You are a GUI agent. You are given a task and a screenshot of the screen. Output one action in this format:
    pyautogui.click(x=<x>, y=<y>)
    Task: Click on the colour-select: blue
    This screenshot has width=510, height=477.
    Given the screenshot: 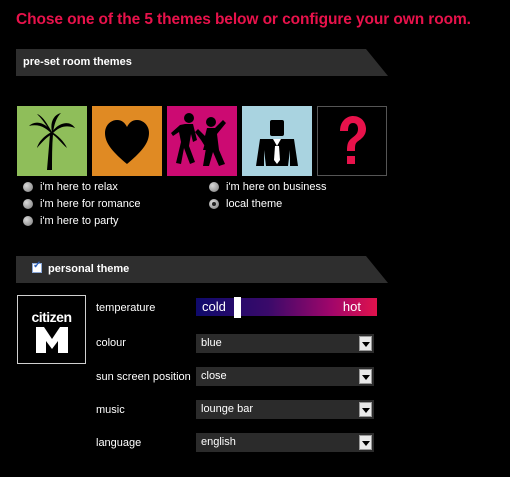 What is the action you would take?
    pyautogui.click(x=285, y=343)
    